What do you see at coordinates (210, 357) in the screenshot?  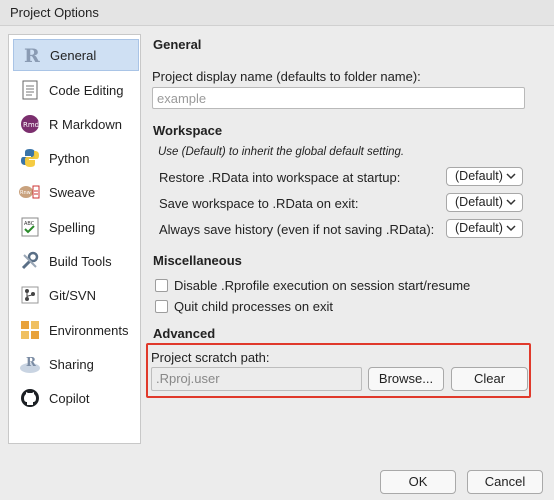 I see `scratch-path-label: Project scratch path:` at bounding box center [210, 357].